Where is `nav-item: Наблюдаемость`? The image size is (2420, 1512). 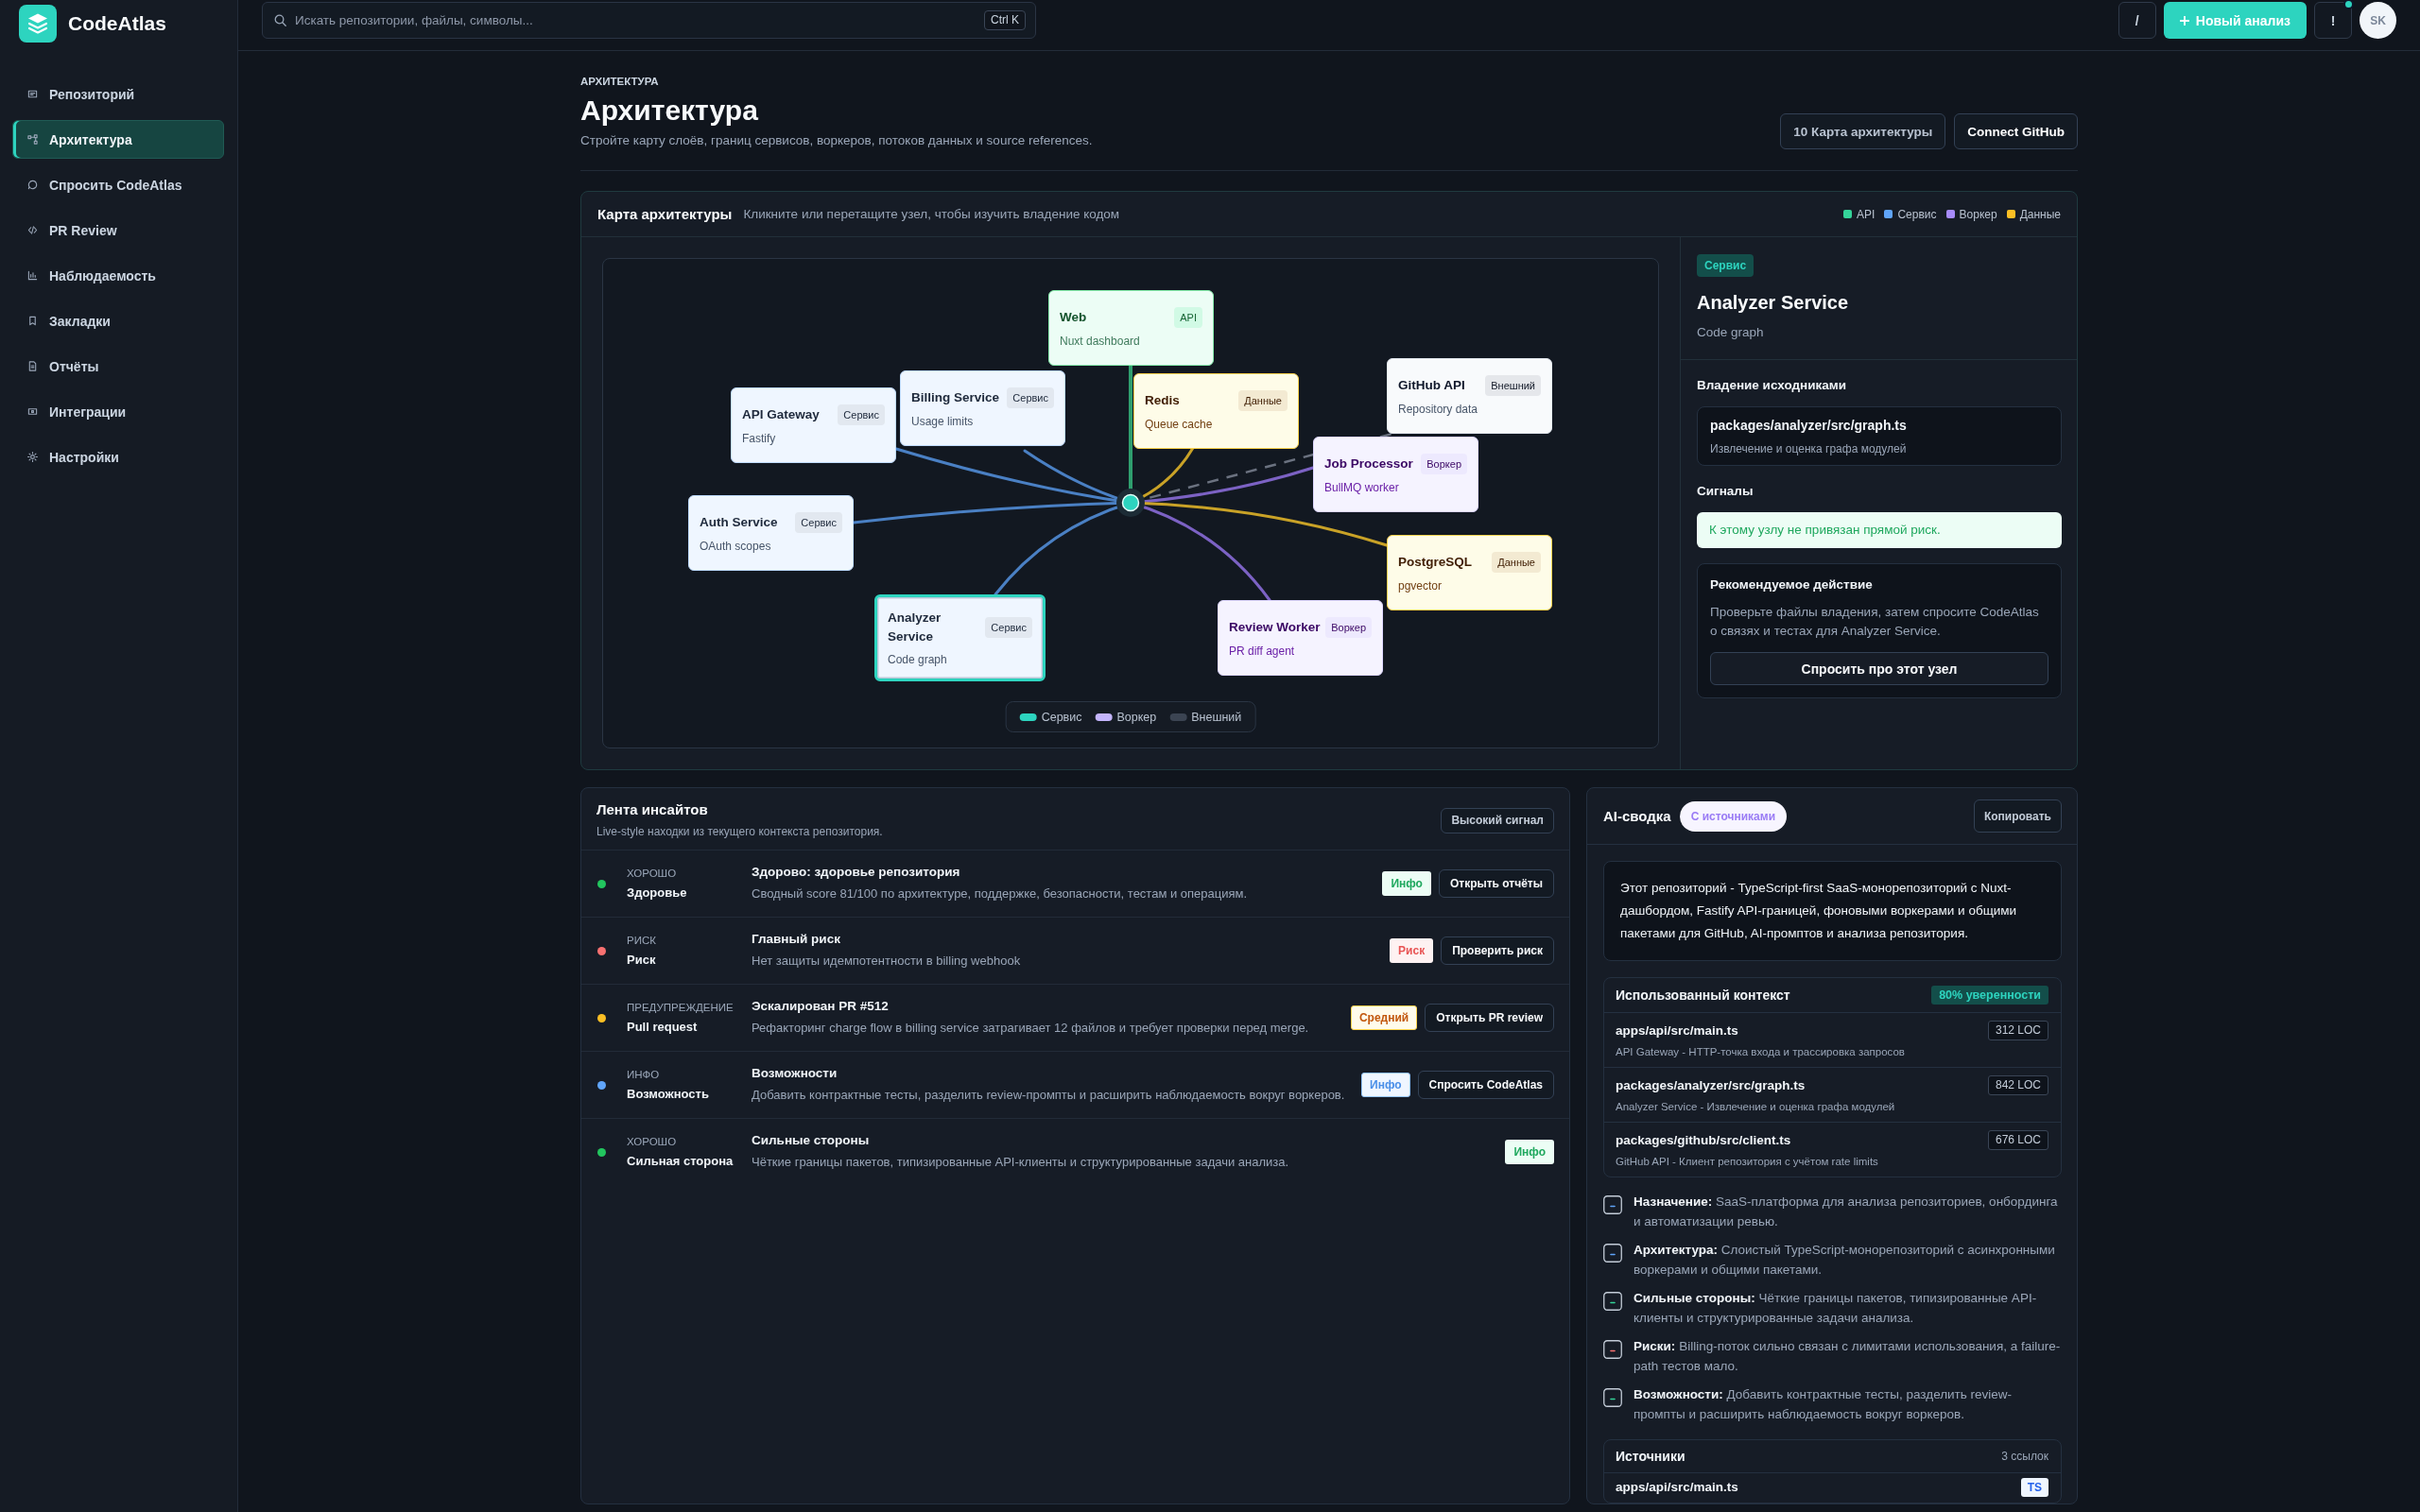
nav-item: Наблюдаемость is located at coordinates (118, 275).